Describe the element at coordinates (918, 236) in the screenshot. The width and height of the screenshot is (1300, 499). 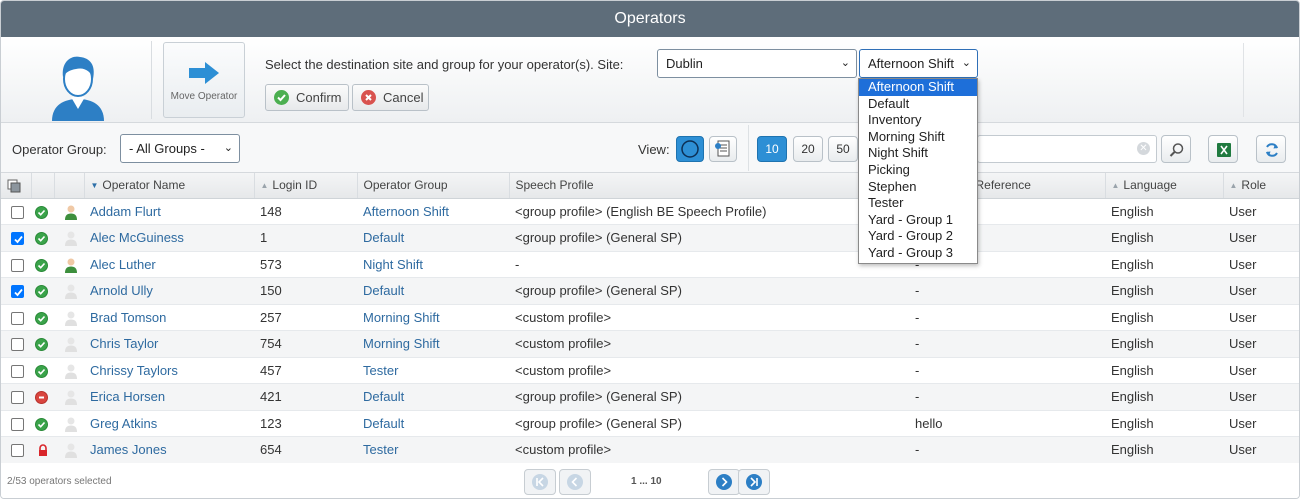
I see `group-option: Yard - Group 2` at that location.